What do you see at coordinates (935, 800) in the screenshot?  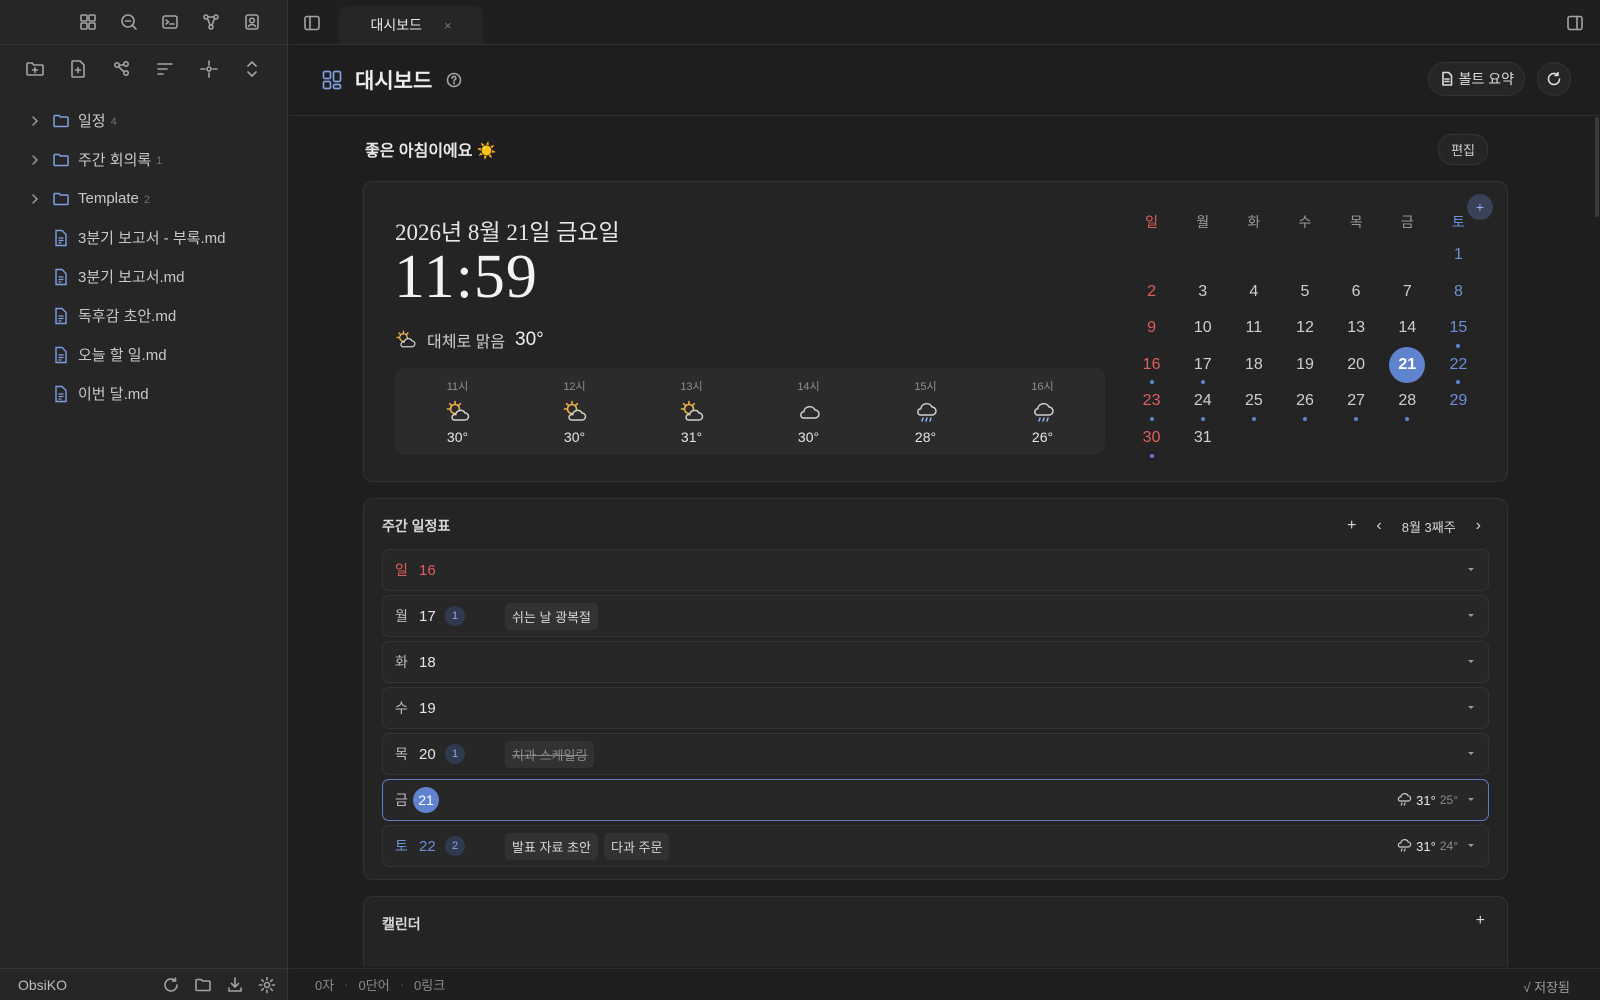 I see `week-day-row: 금 21 31° 25°` at bounding box center [935, 800].